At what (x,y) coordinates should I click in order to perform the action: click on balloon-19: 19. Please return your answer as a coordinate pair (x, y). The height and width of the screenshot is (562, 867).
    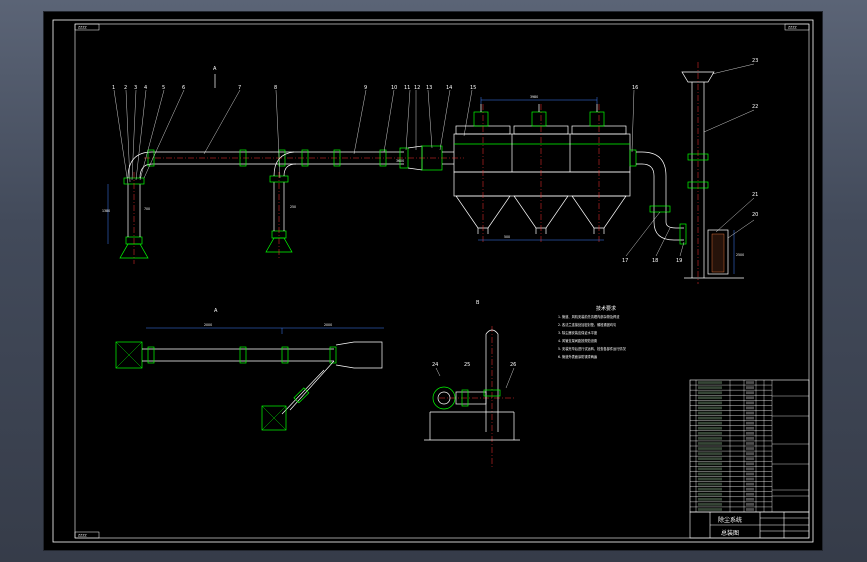
    Looking at the image, I should click on (679, 261).